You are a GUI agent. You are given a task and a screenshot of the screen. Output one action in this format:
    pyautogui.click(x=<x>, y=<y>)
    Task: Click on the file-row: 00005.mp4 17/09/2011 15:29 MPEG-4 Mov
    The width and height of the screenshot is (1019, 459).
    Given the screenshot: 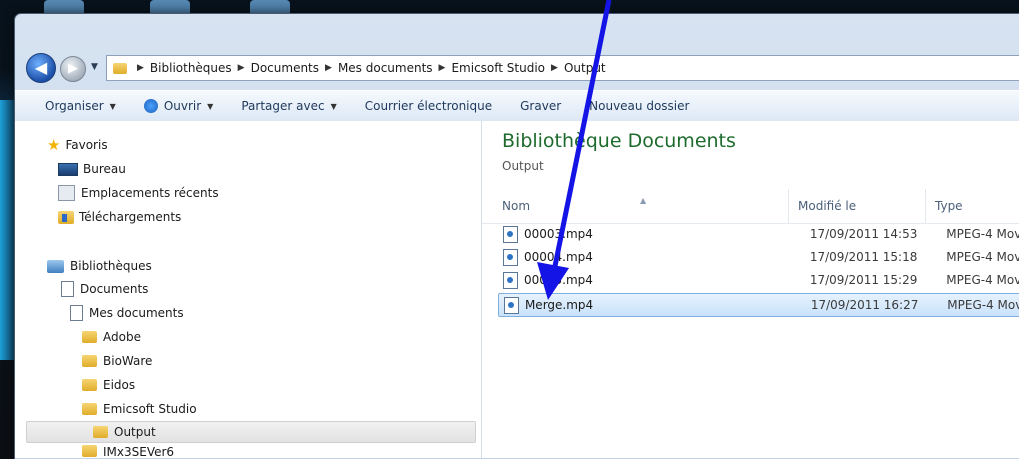 What is the action you would take?
    pyautogui.click(x=758, y=280)
    